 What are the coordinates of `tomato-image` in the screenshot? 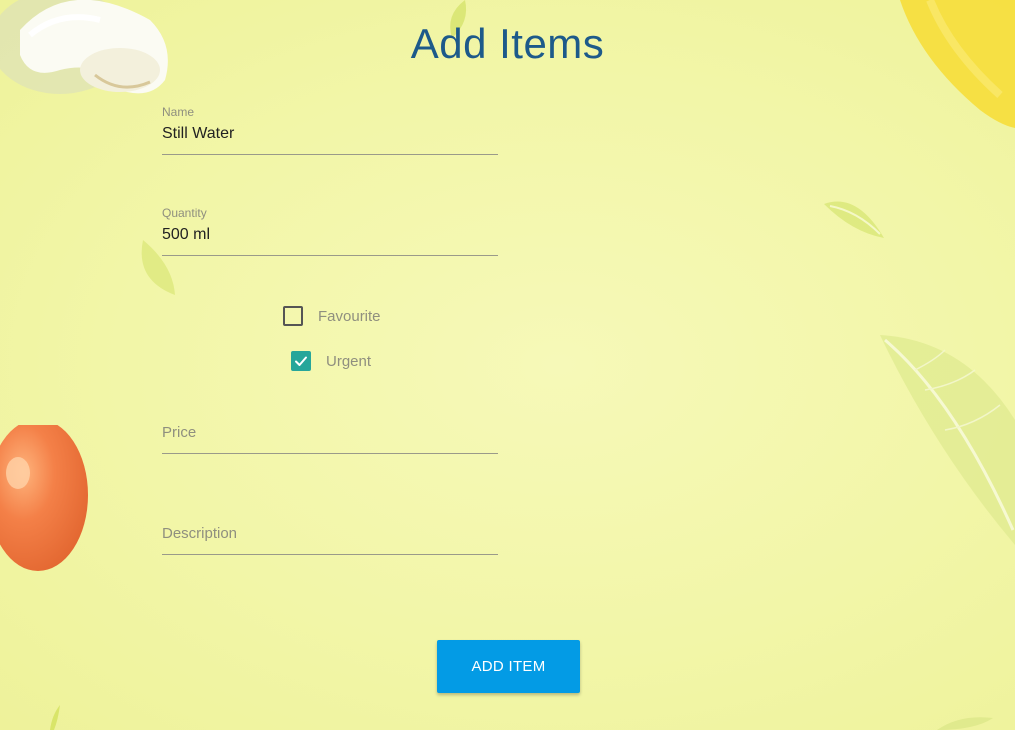 It's located at (44, 498).